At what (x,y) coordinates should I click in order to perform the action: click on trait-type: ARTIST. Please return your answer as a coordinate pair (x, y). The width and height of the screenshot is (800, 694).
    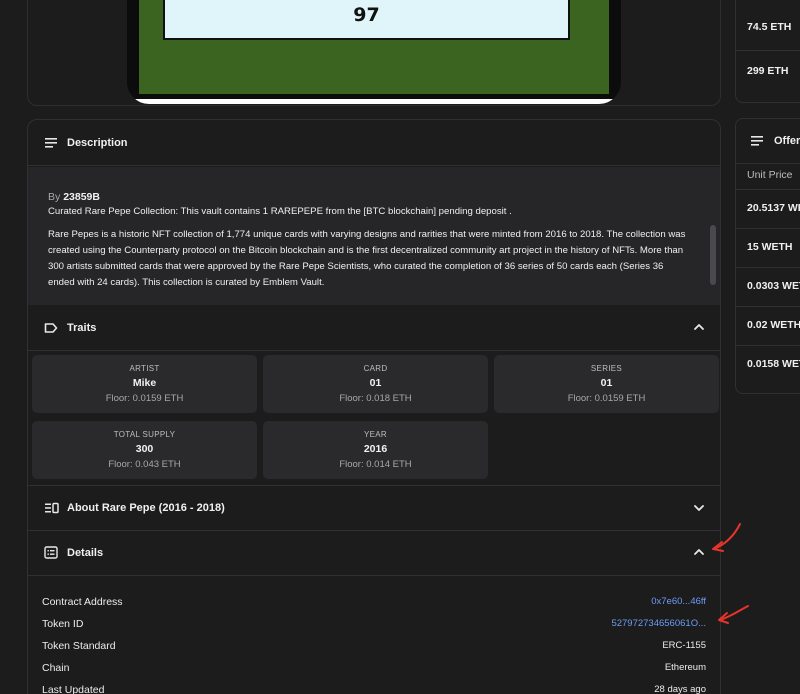
    Looking at the image, I should click on (144, 368).